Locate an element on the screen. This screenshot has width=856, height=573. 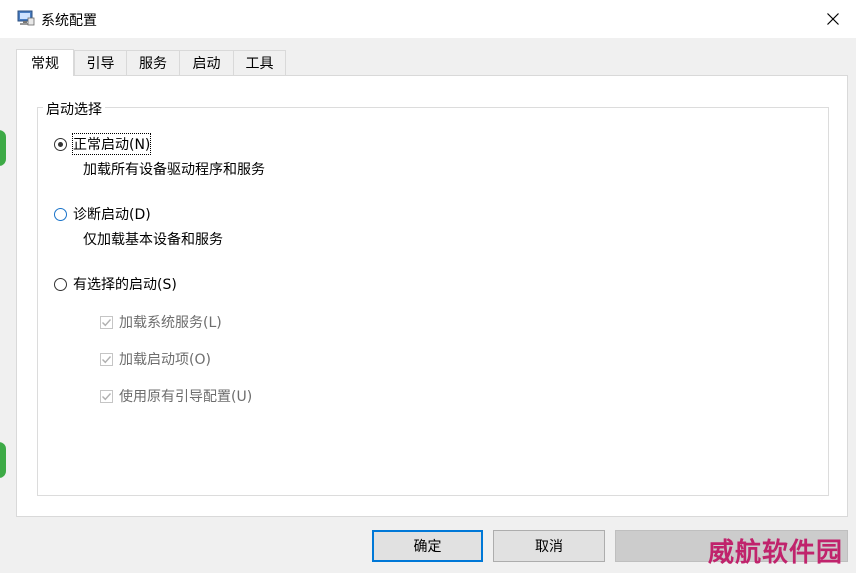
tab-tools: 工具 is located at coordinates (259, 62).